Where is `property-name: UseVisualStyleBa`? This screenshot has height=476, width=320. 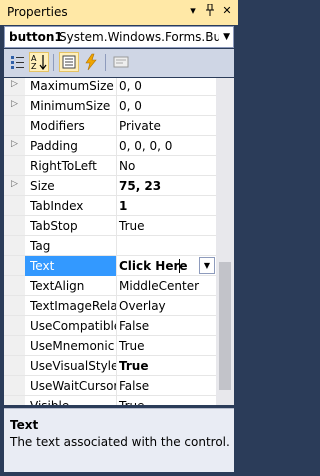 property-name: UseVisualStyleBa is located at coordinates (73, 366).